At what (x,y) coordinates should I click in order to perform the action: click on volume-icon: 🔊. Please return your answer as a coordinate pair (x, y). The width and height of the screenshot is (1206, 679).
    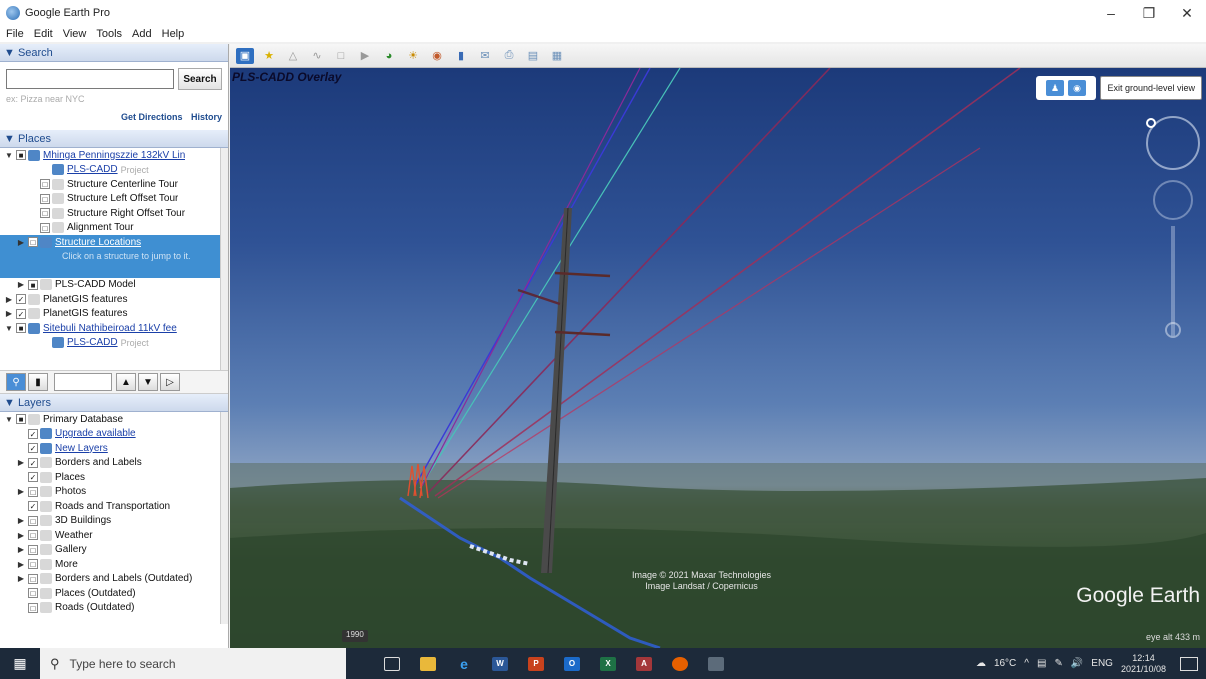
    Looking at the image, I should click on (1077, 663).